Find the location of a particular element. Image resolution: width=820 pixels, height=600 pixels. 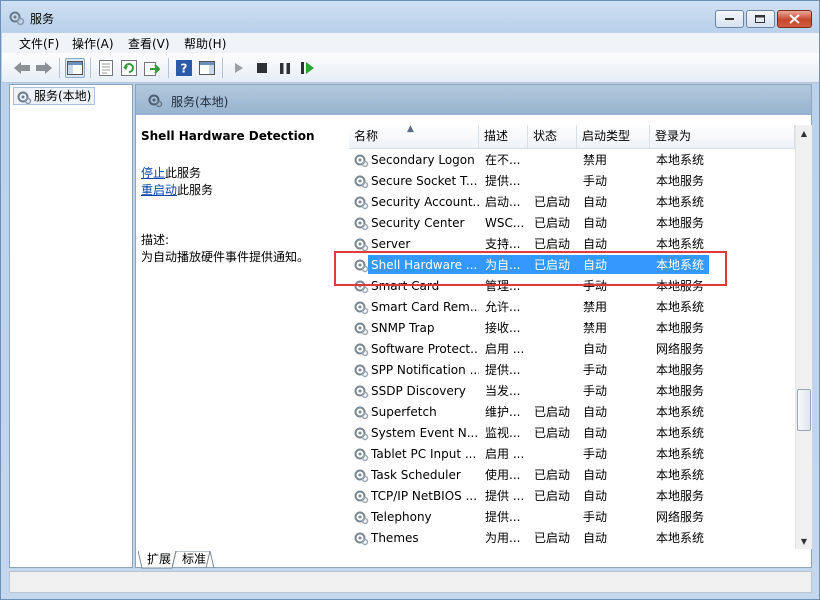

pause-icon is located at coordinates (285, 68).